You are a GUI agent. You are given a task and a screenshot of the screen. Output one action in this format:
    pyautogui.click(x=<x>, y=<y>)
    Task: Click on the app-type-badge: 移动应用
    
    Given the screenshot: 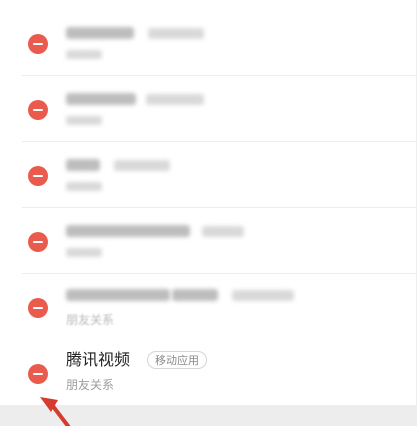 What is the action you would take?
    pyautogui.click(x=177, y=360)
    